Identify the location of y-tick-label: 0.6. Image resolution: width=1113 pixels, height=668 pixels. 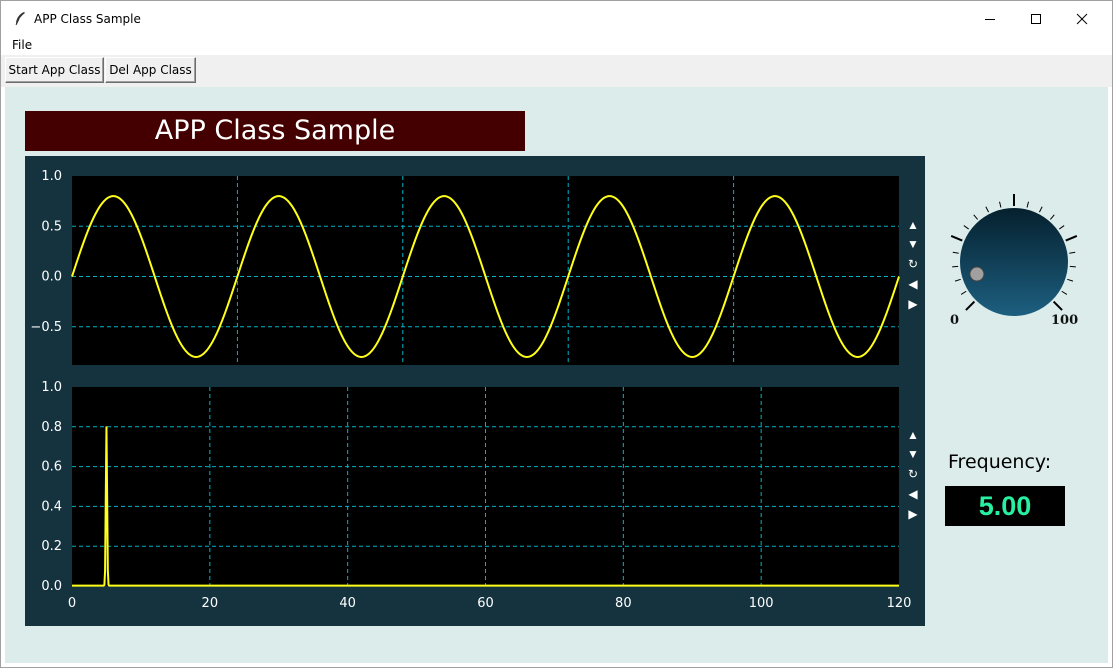
(51, 467).